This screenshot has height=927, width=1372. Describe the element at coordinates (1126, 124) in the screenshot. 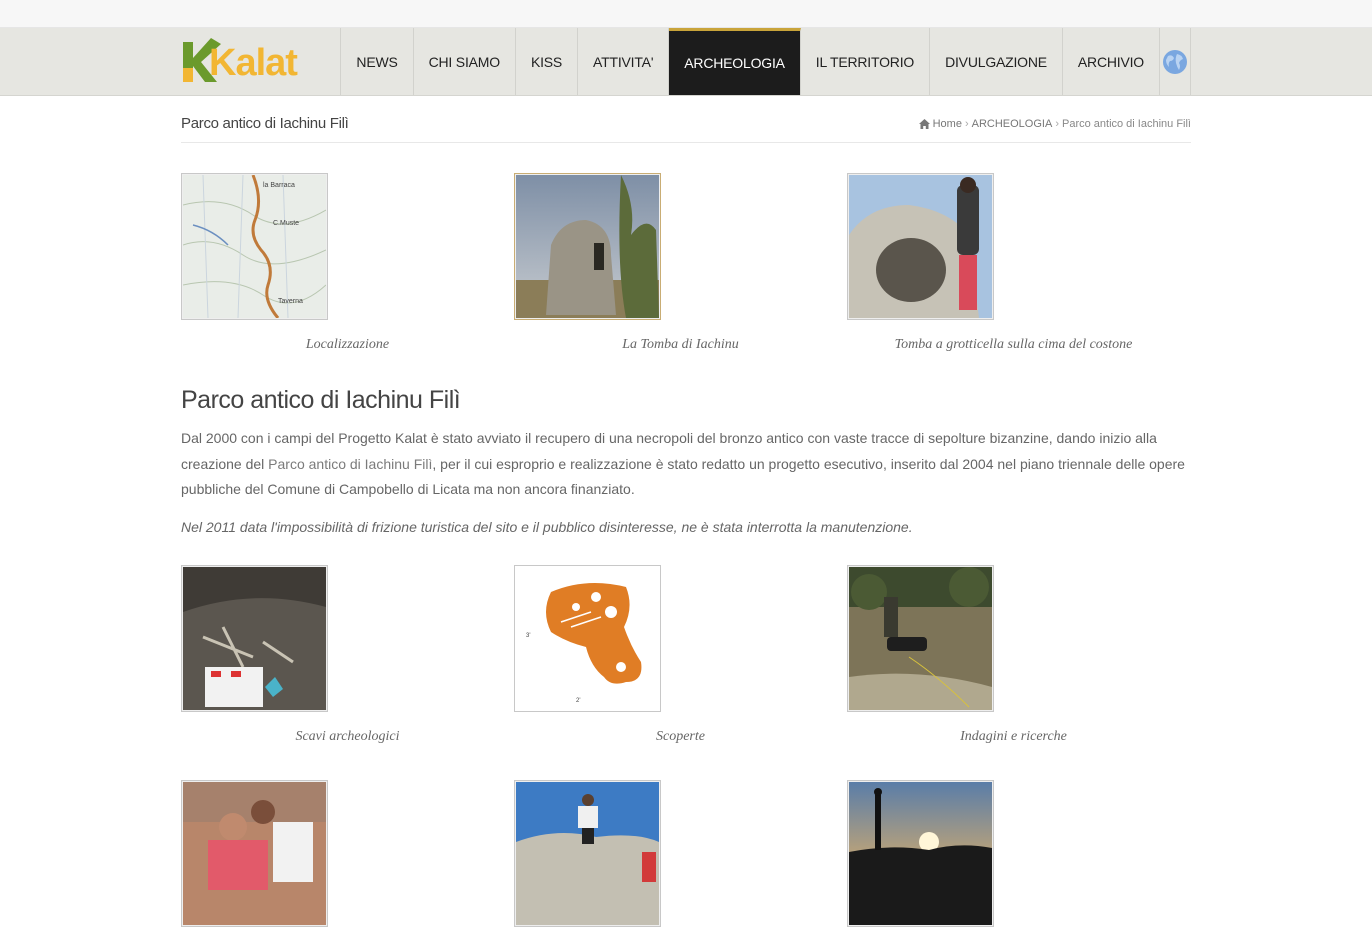

I see `breadcrumb-current: Parco antico di Iachinu Filì` at that location.